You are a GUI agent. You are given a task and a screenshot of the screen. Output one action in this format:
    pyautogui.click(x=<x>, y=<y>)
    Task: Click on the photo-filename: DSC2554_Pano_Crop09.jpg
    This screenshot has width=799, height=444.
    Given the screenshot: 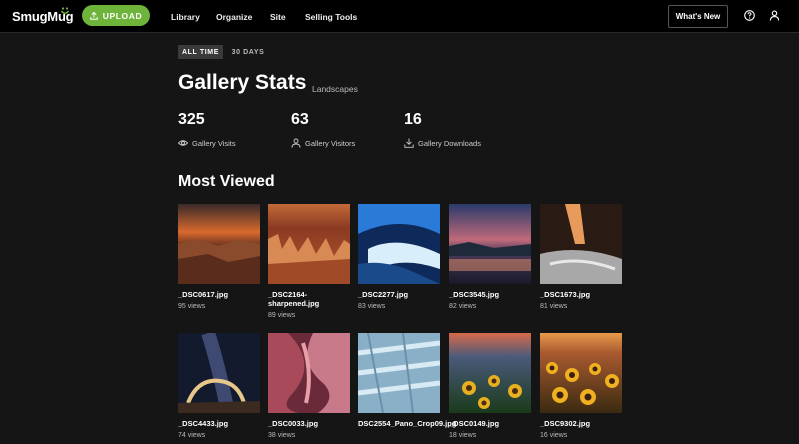 What is the action you would take?
    pyautogui.click(x=407, y=423)
    